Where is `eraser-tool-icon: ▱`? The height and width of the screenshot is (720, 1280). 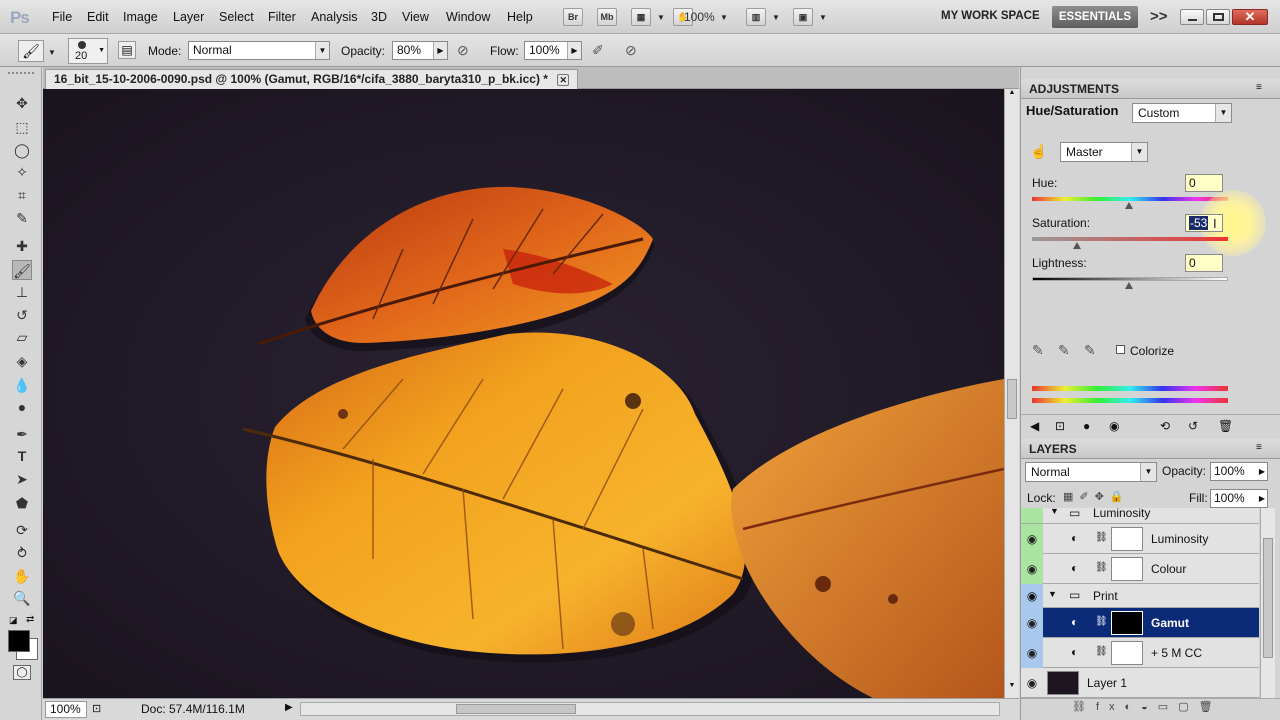
eraser-tool-icon: ▱ is located at coordinates (22, 337).